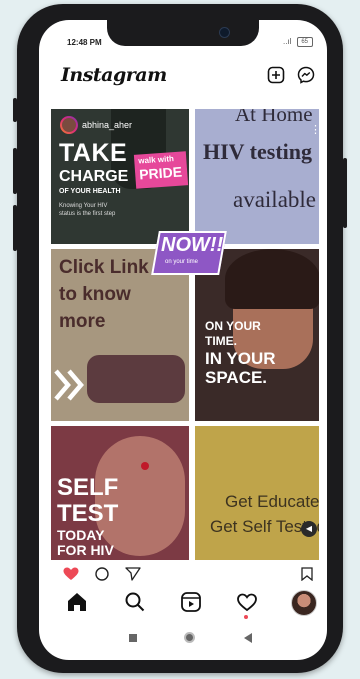 This screenshot has height=679, width=360. What do you see at coordinates (87, 214) in the screenshot?
I see `post-caption: status is the first step` at bounding box center [87, 214].